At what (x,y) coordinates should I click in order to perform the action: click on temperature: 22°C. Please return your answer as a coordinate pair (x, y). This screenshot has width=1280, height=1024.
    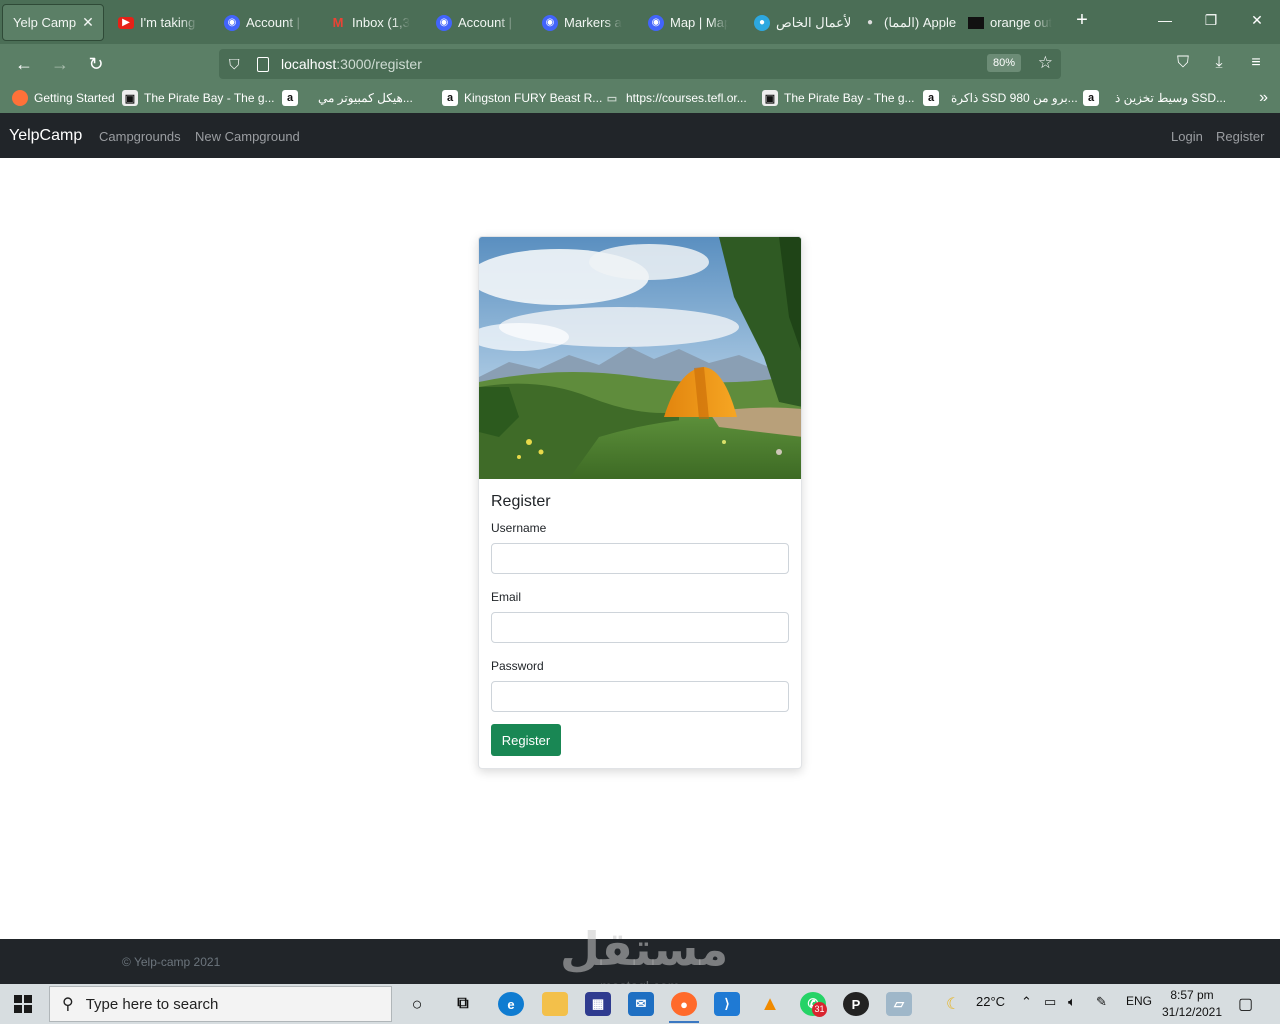
    Looking at the image, I should click on (990, 1001).